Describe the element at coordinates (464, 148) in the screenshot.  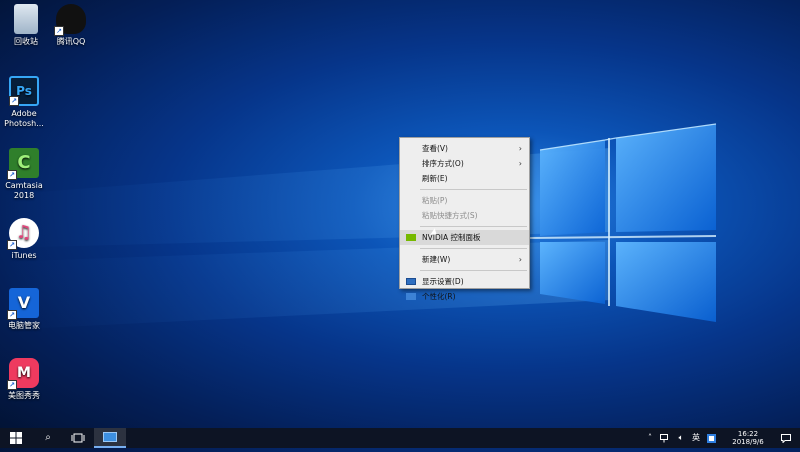
I see `menu-item-view: 查看(V) ›` at that location.